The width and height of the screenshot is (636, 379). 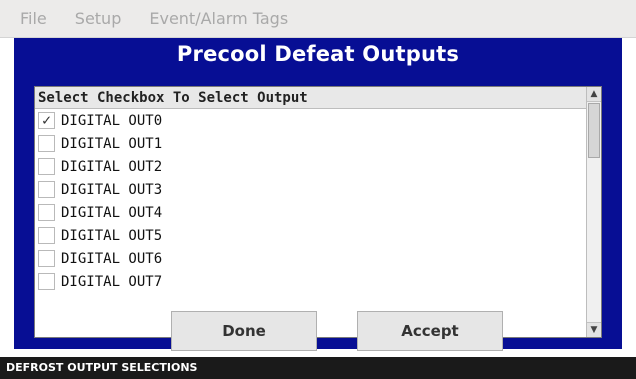 I want to click on list-item: DIGITAL OUT2, so click(x=311, y=166).